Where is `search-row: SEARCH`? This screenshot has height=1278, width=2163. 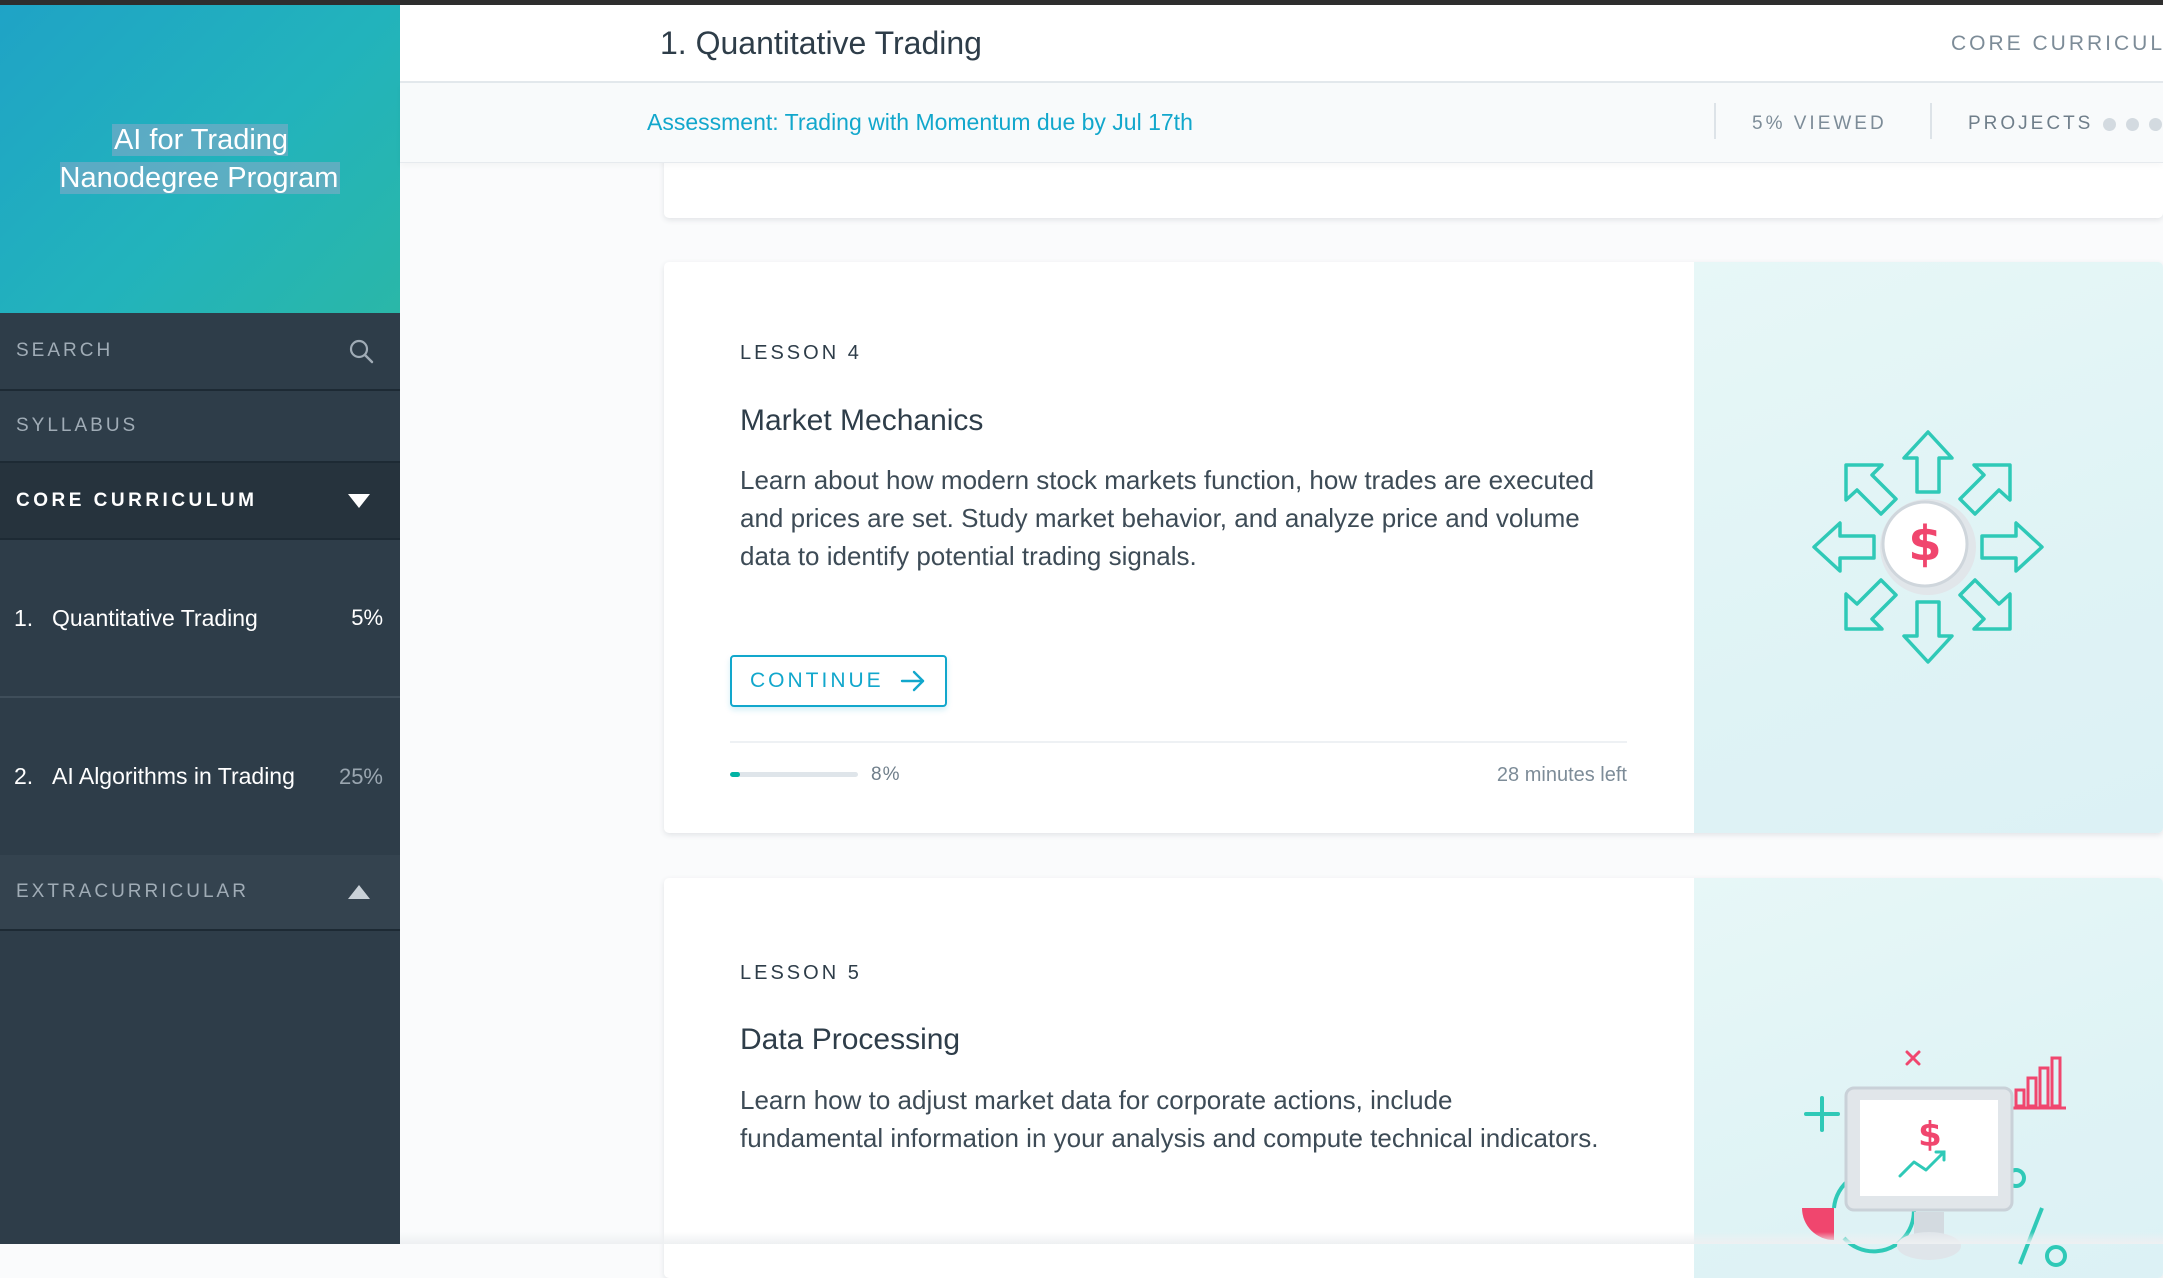 search-row: SEARCH is located at coordinates (200, 352).